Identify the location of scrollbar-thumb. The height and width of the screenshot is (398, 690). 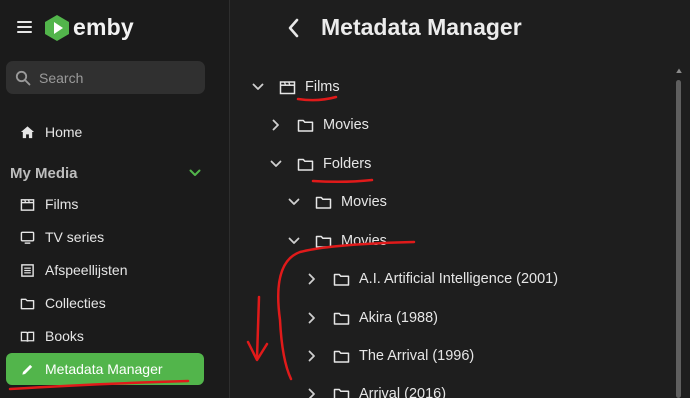
(678, 239).